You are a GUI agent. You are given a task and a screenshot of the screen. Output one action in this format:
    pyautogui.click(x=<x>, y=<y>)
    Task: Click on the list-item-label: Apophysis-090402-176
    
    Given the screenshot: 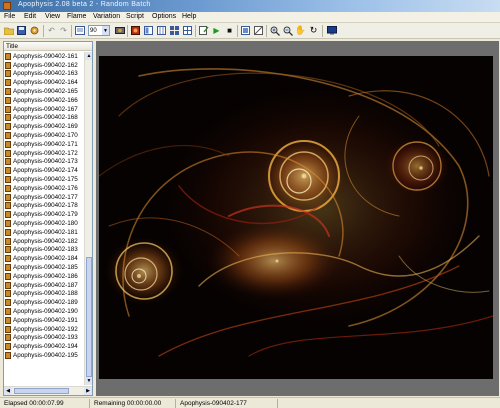 What is the action you would take?
    pyautogui.click(x=45, y=188)
    